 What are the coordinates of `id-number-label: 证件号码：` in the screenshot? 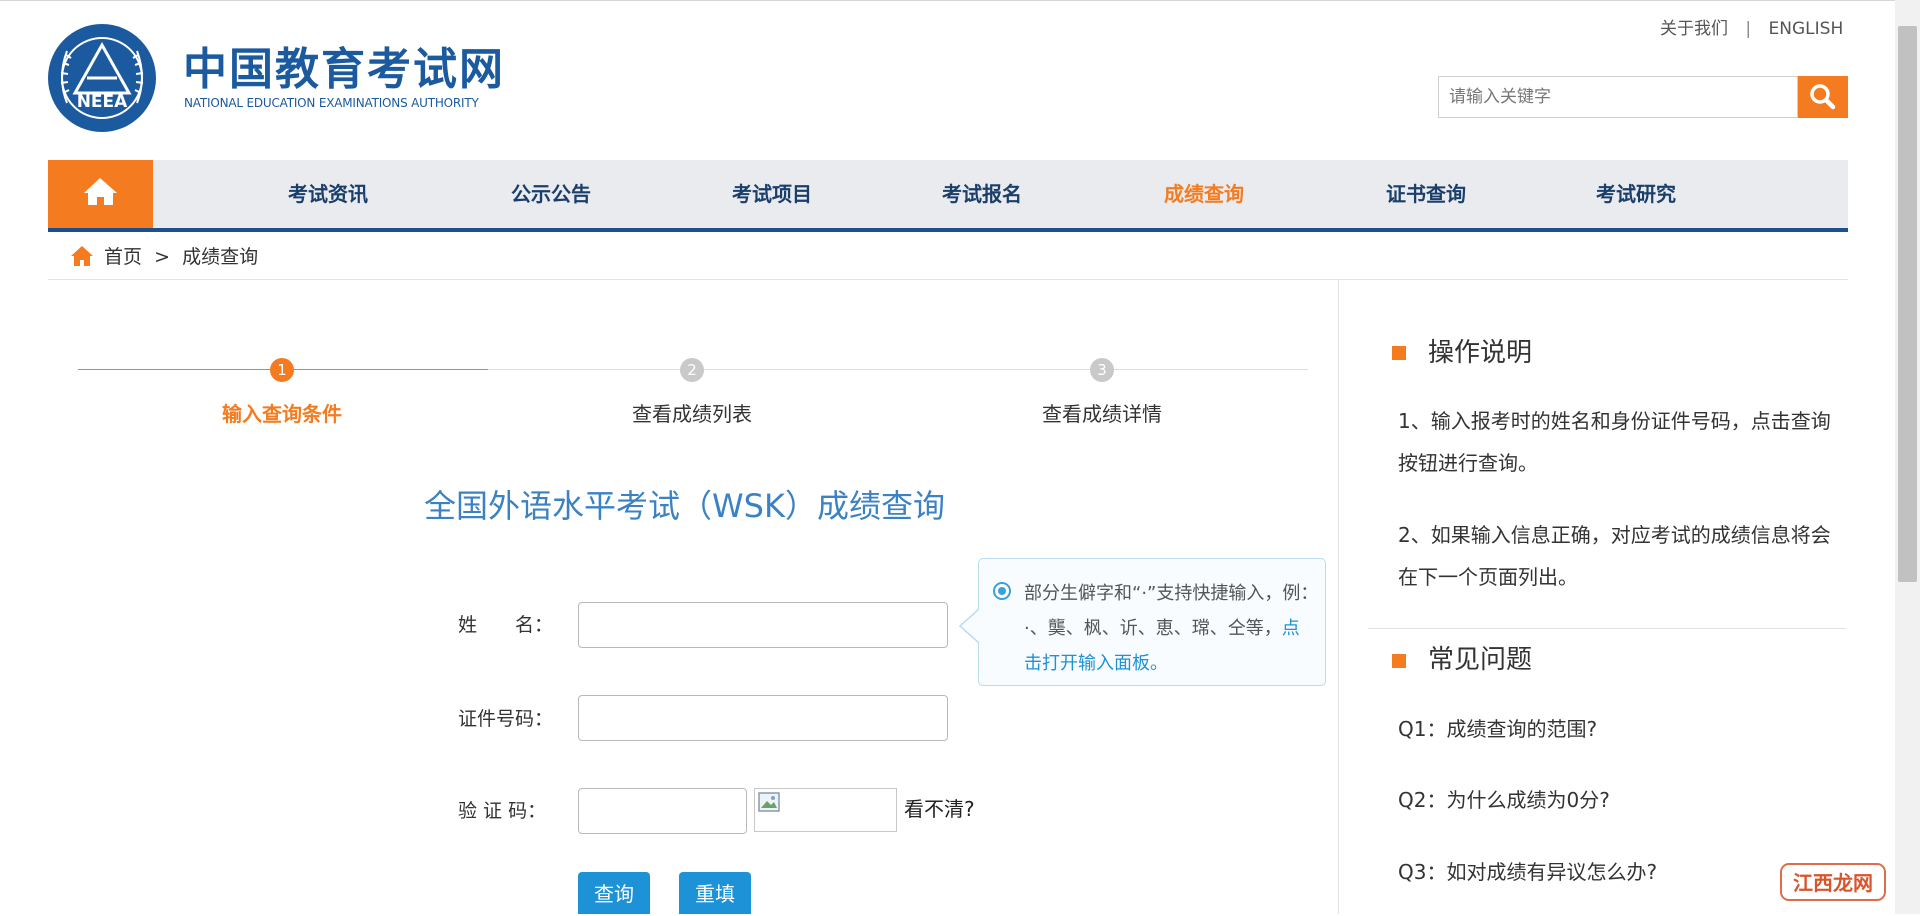 It's located at (506, 719).